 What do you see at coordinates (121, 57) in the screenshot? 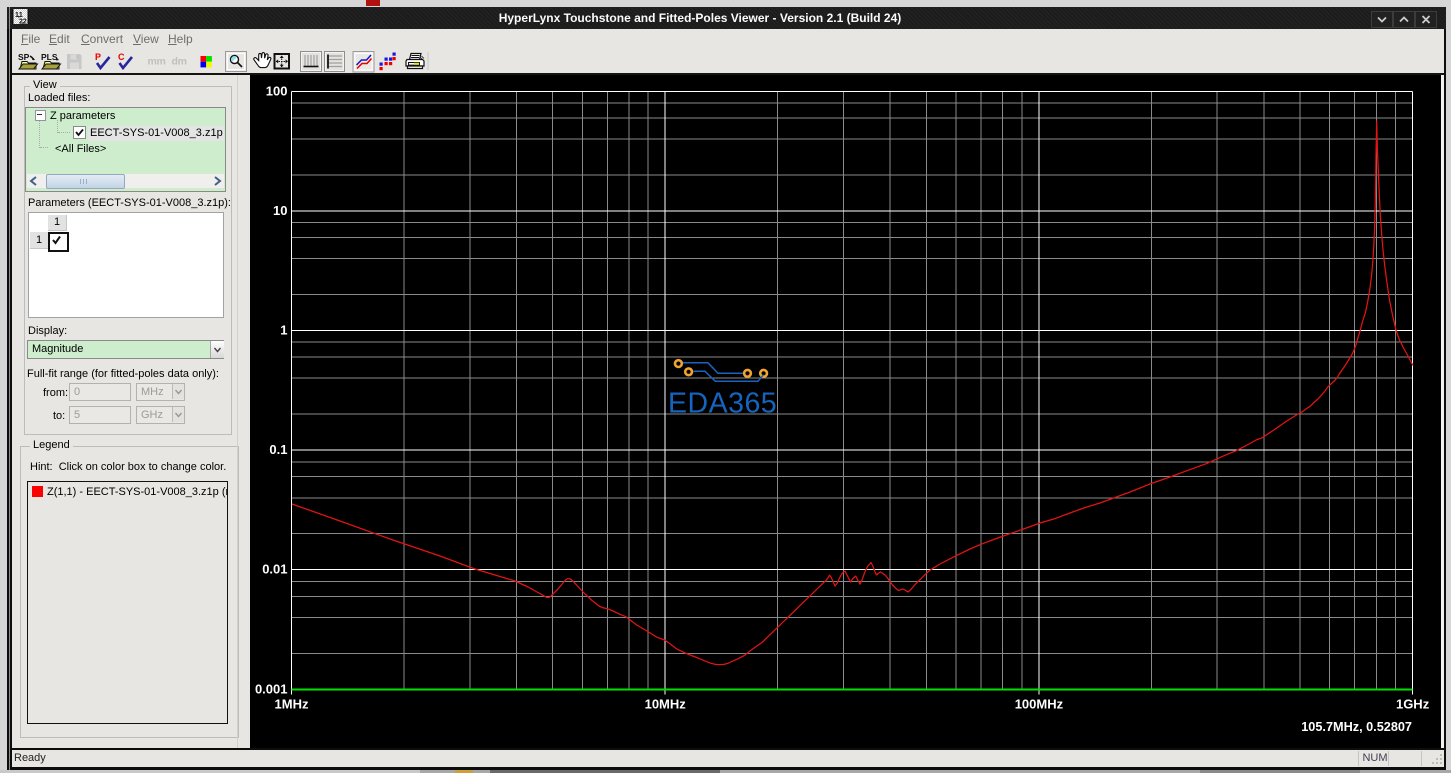
I see `svg-text: C` at bounding box center [121, 57].